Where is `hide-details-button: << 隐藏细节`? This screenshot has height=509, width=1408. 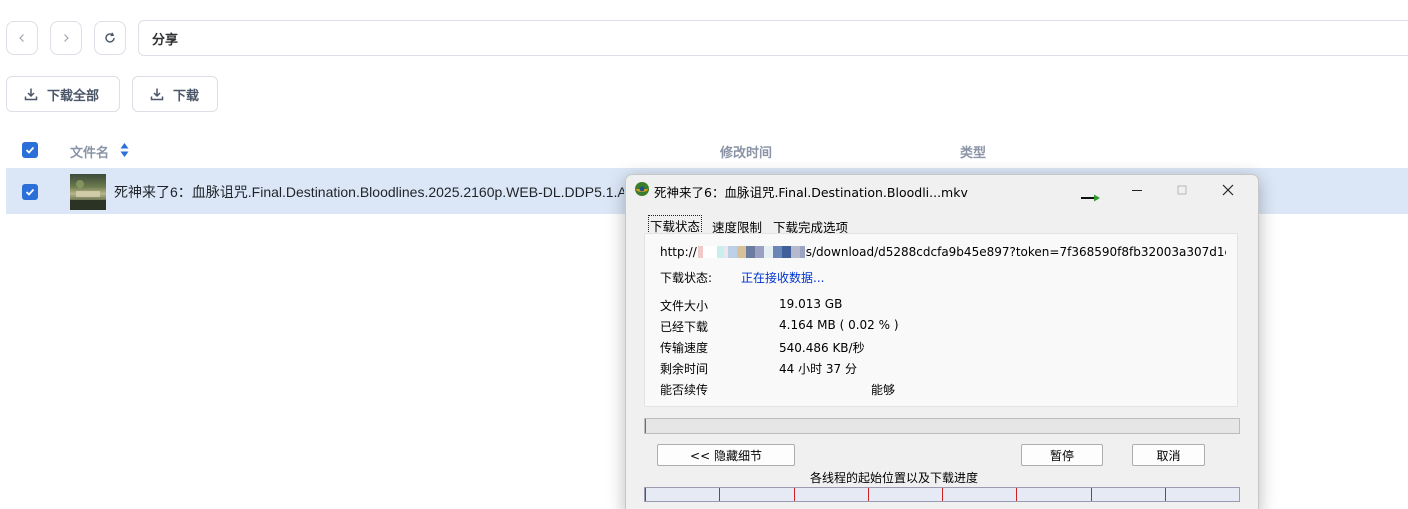
hide-details-button: << 隐藏细节 is located at coordinates (726, 455).